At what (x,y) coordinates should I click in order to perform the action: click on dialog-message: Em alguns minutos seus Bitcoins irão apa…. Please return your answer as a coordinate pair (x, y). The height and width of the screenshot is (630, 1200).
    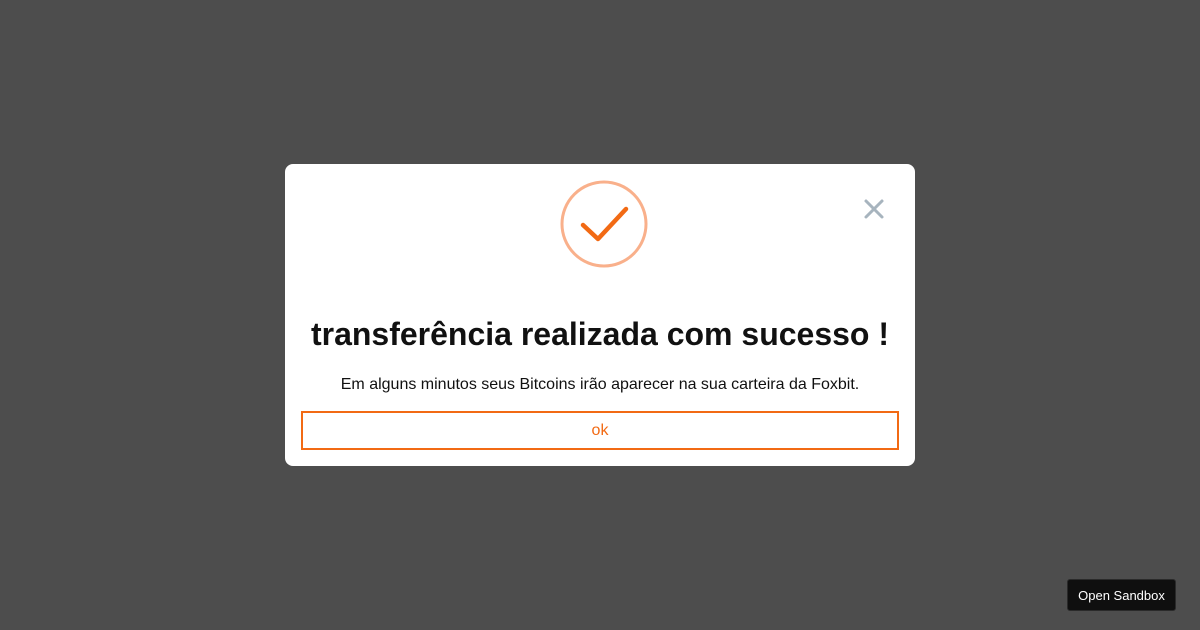
    Looking at the image, I should click on (600, 384).